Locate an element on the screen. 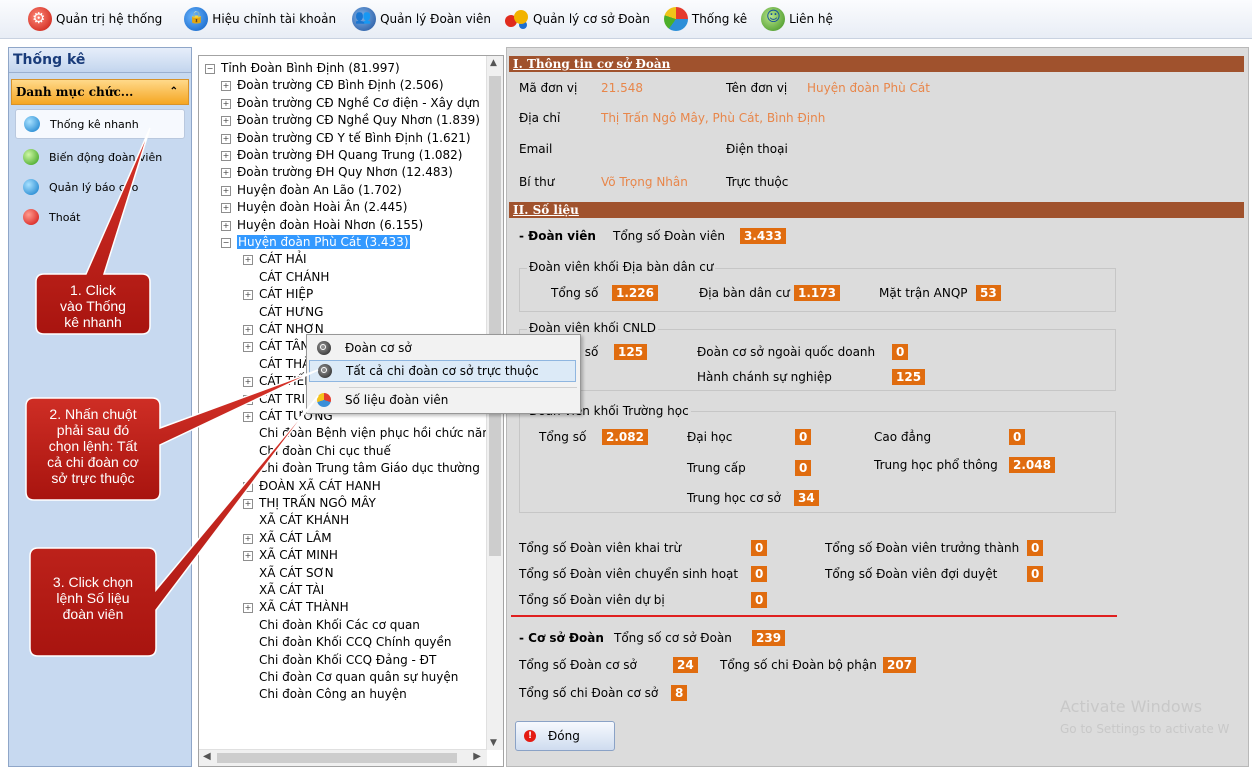 The width and height of the screenshot is (1252, 771). callout-1-text: 1. Click vào Thống kê nhanh is located at coordinates (93, 306).